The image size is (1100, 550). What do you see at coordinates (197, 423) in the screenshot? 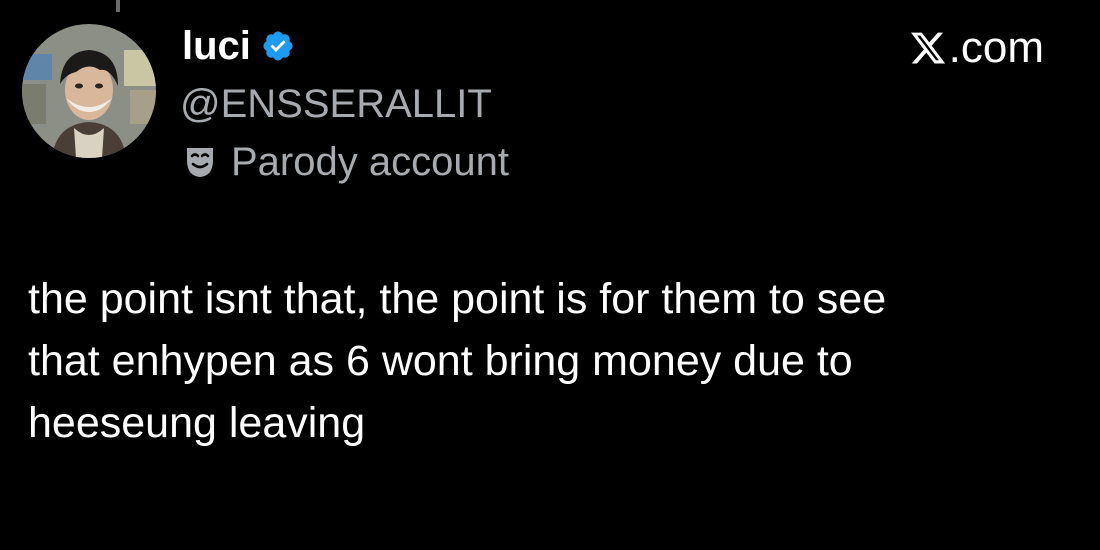
I see `tweet-text-line: heeseung leaving` at bounding box center [197, 423].